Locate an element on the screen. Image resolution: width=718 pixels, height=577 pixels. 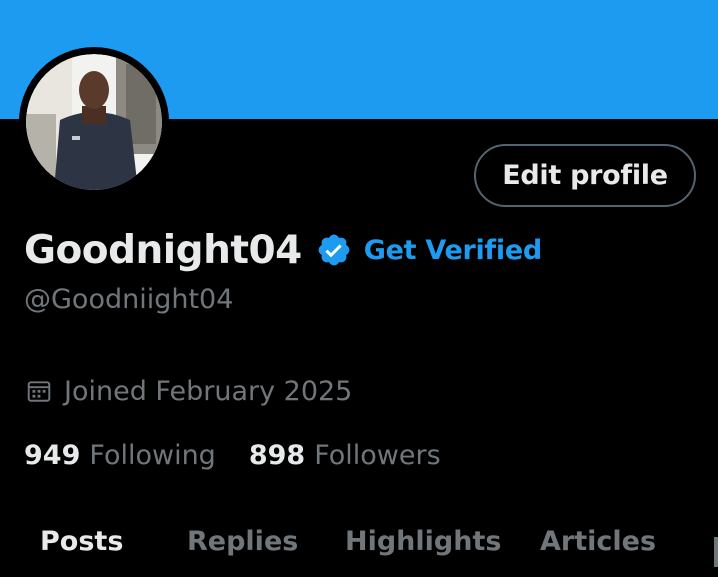
next-tab-partial is located at coordinates (716, 552).